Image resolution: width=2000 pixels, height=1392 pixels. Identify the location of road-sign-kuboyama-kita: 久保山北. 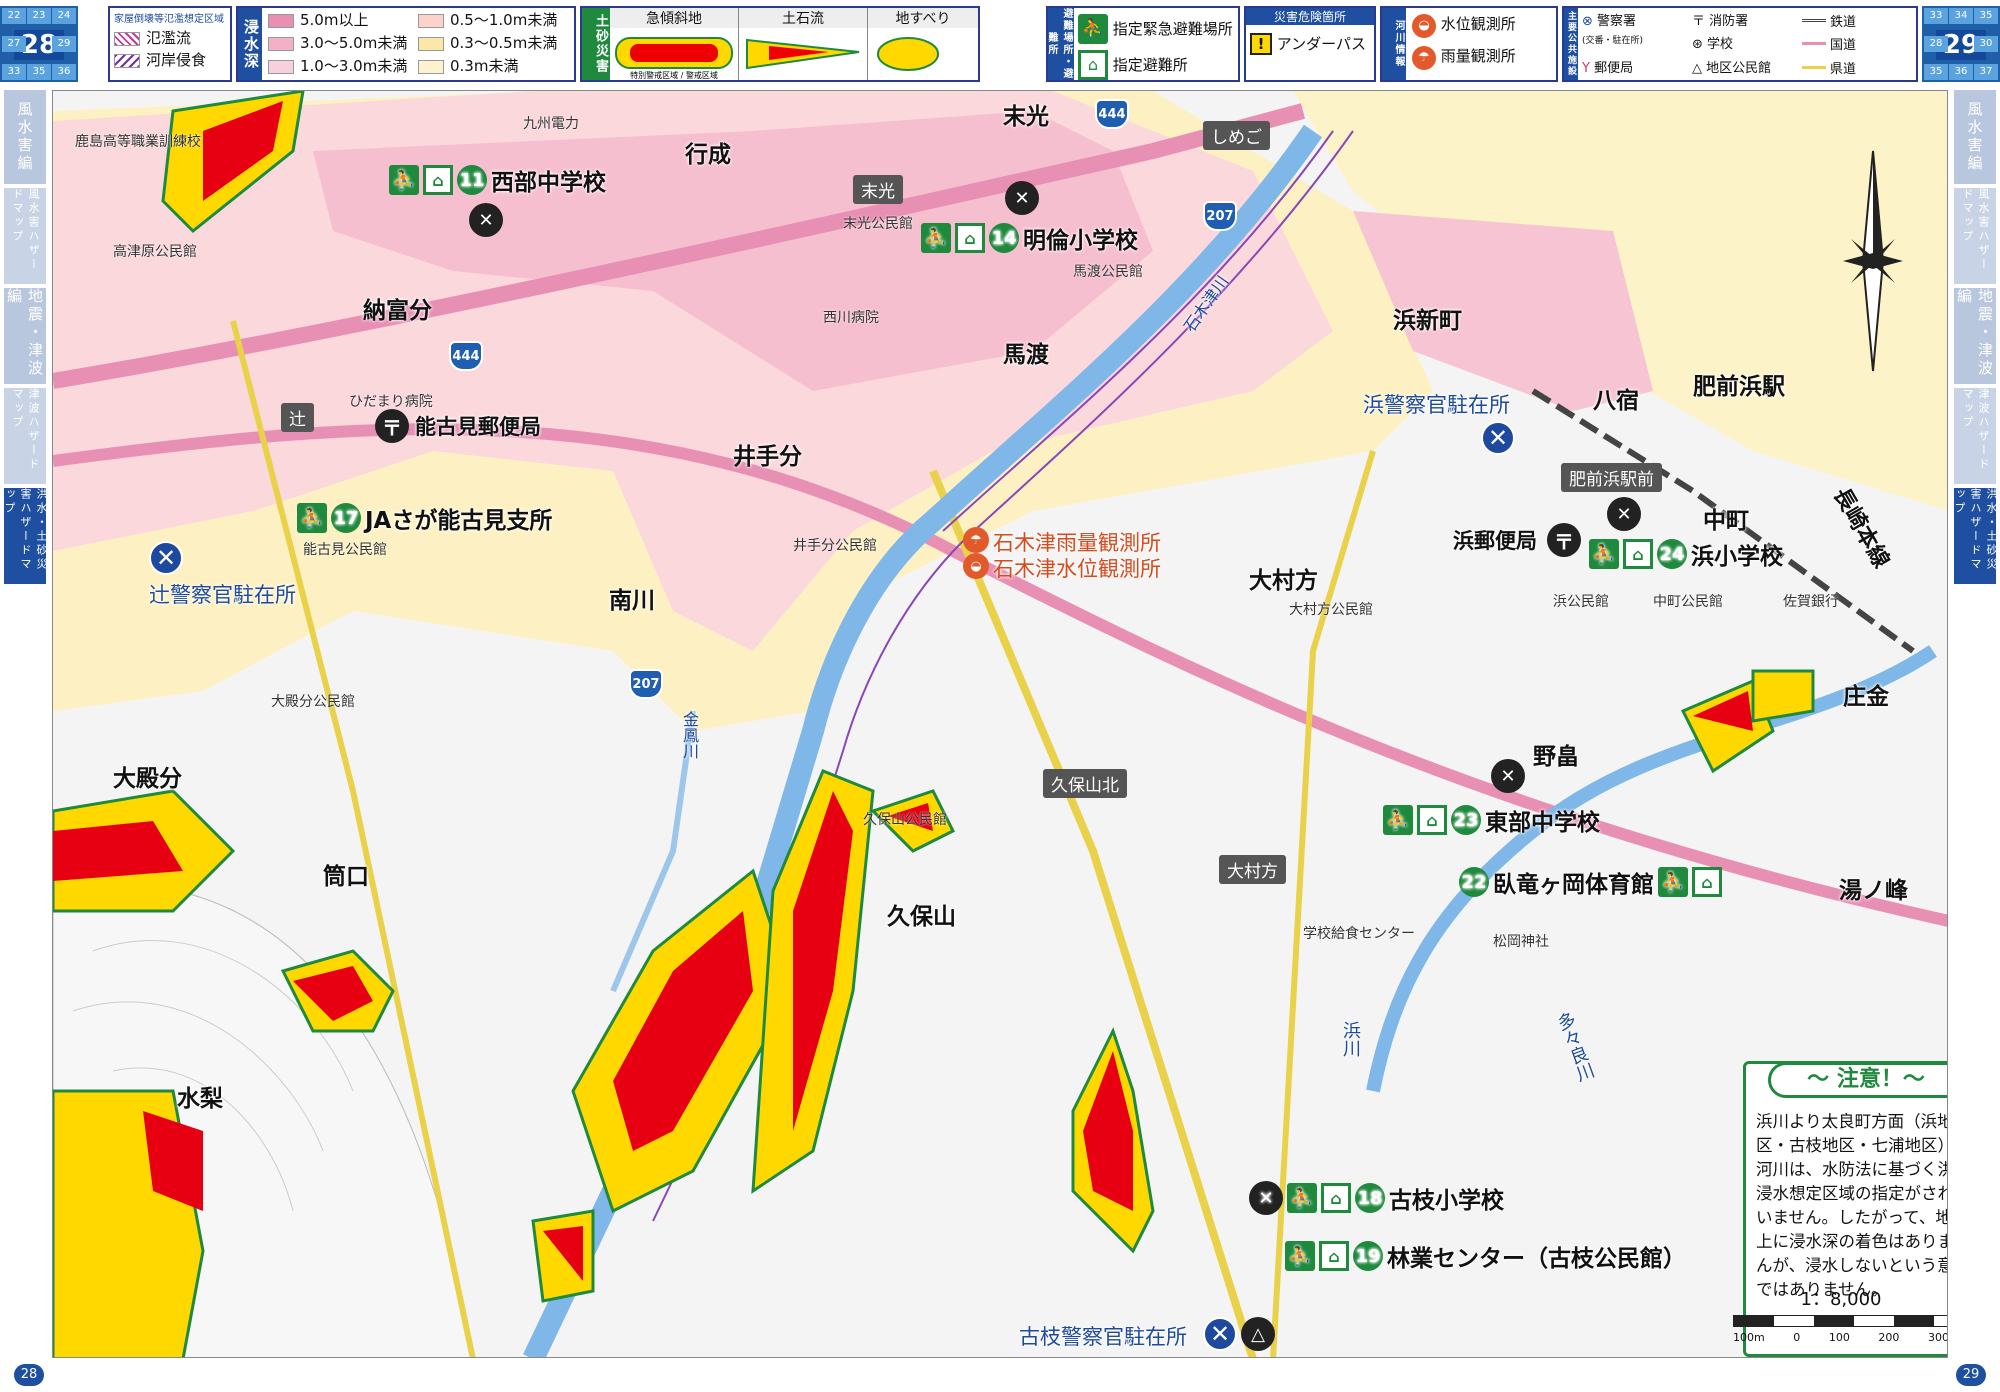
(1085, 783).